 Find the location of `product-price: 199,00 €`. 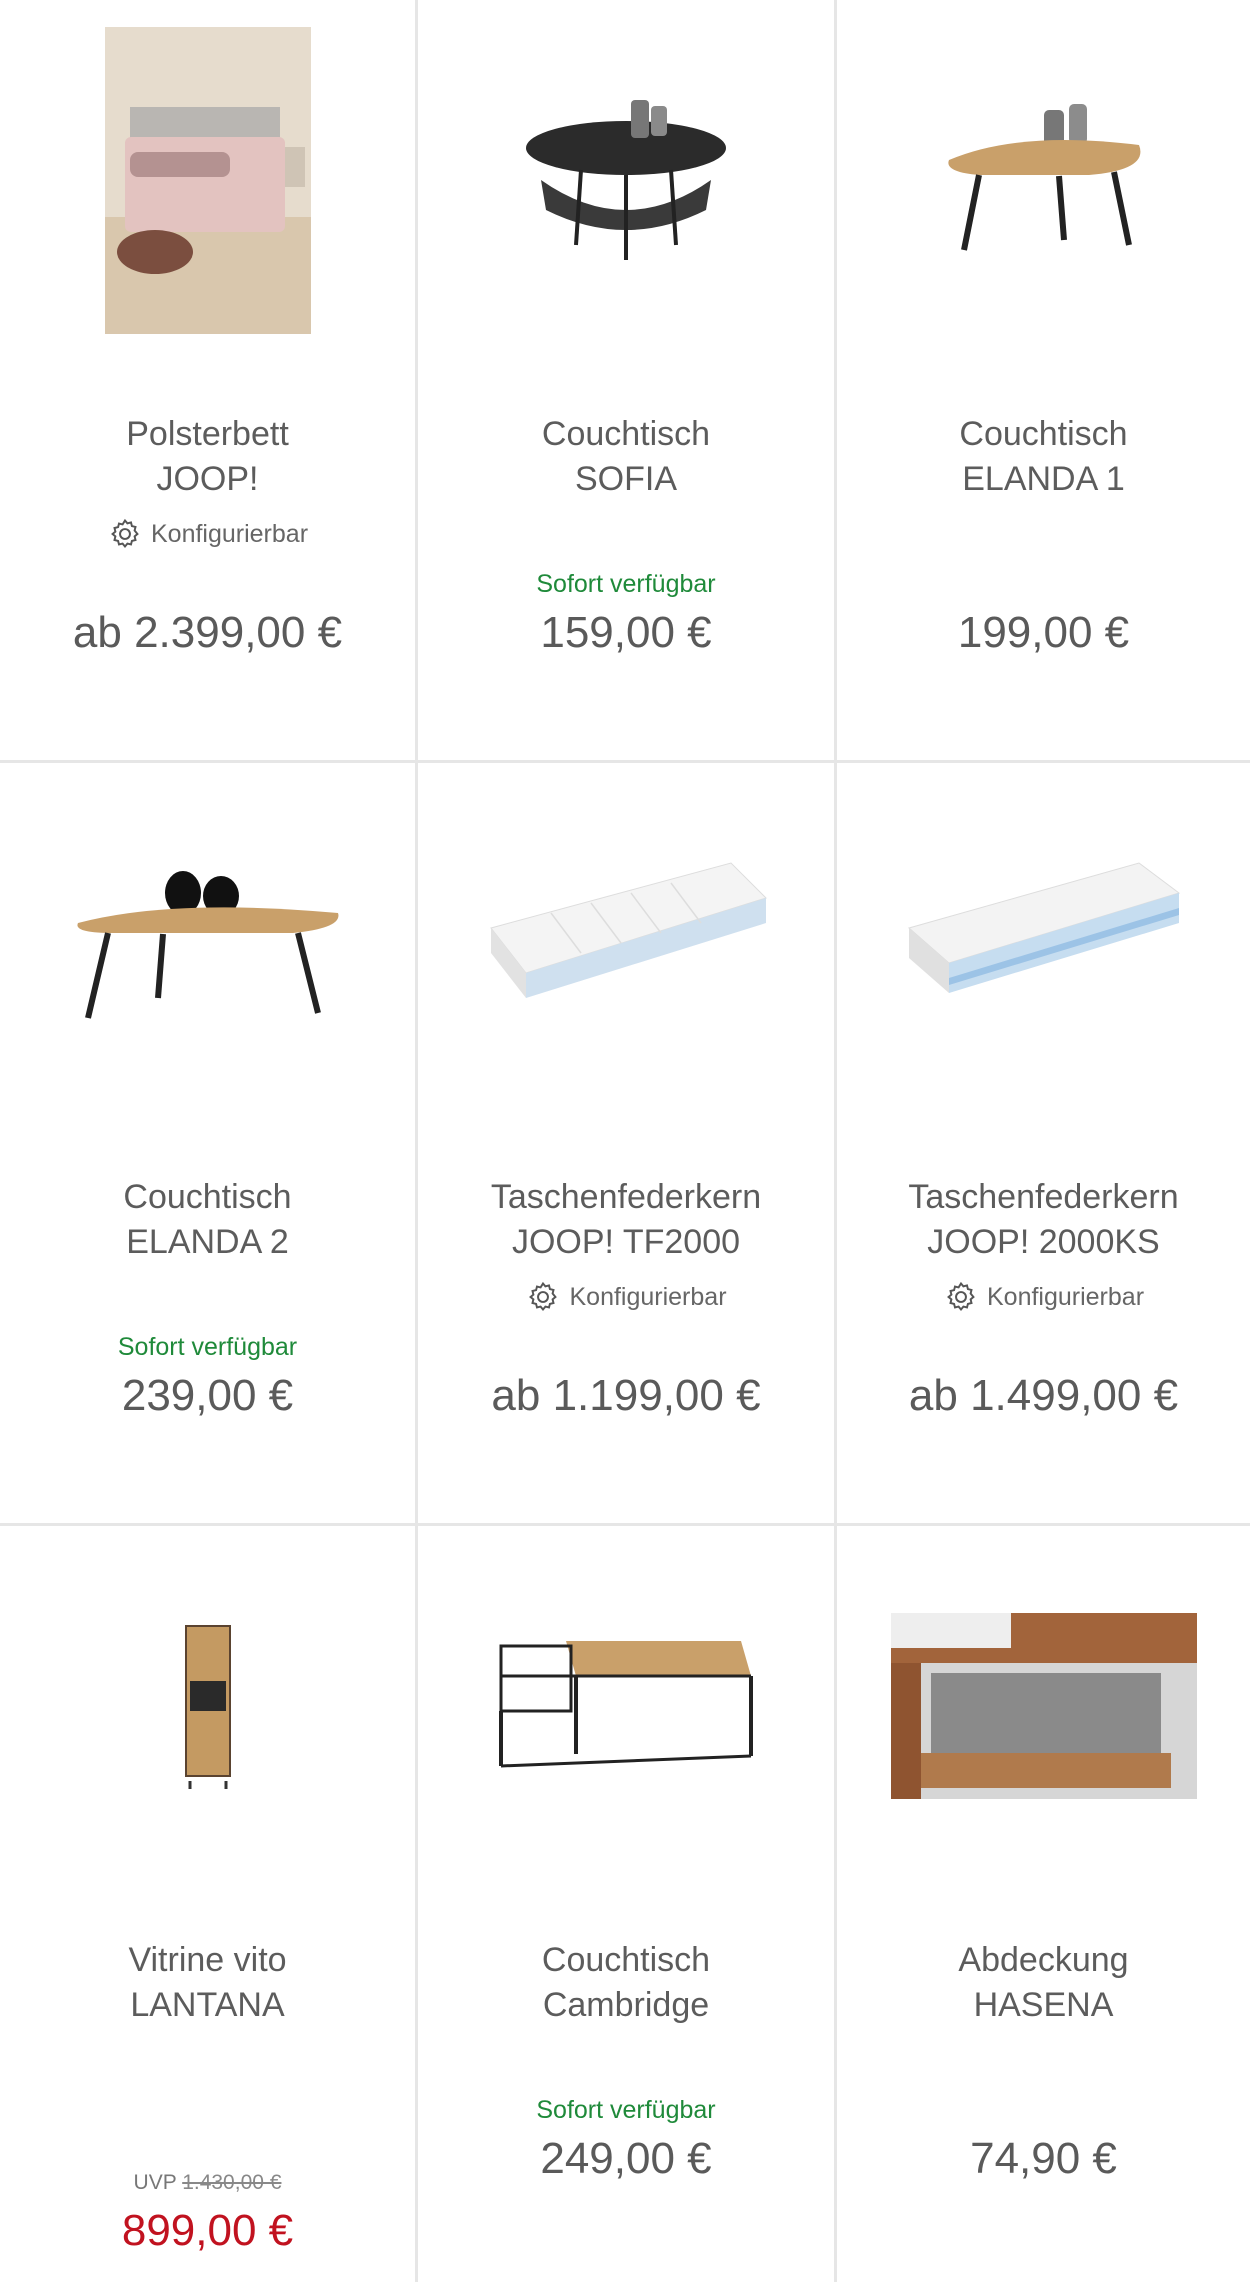

product-price: 199,00 € is located at coordinates (1043, 632).